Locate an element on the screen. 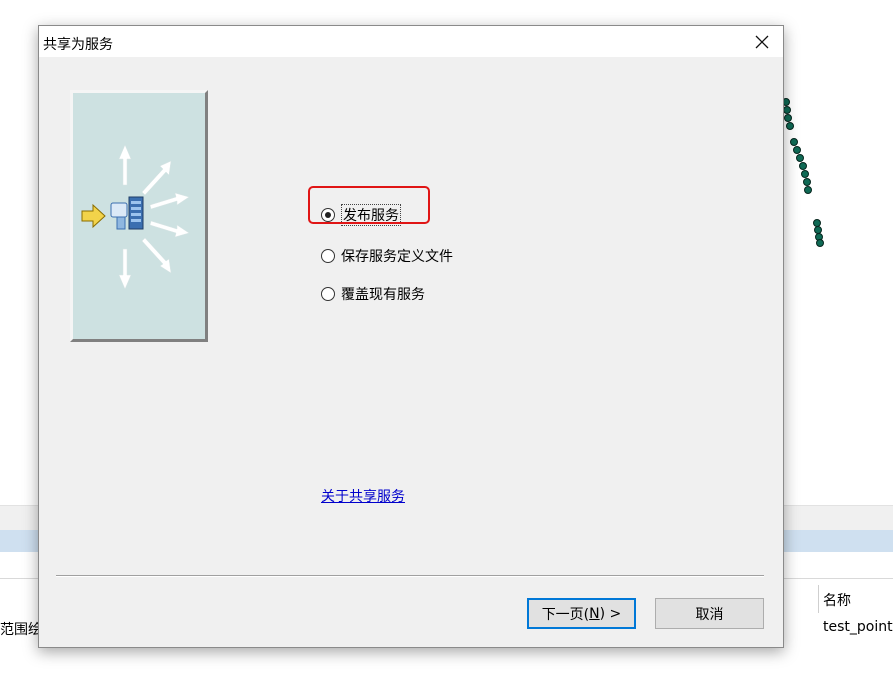 This screenshot has width=893, height=689. cancel-button: 取消 is located at coordinates (709, 613).